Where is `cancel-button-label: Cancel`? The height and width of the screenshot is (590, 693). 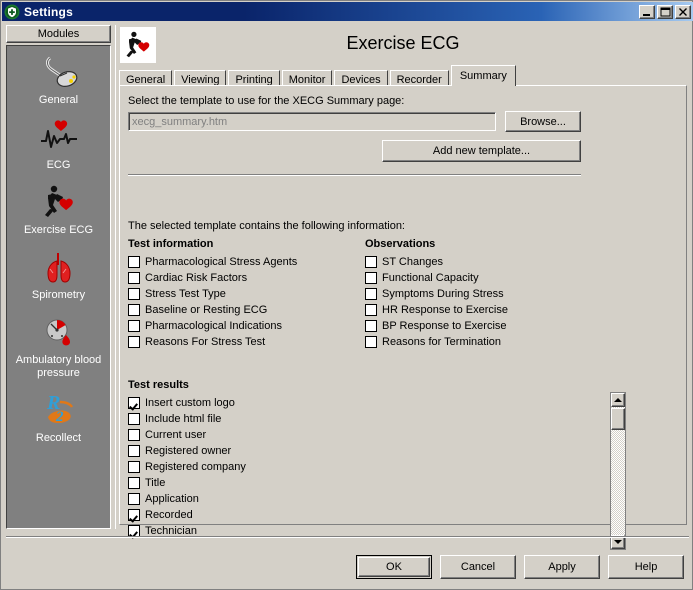 cancel-button-label: Cancel is located at coordinates (478, 567).